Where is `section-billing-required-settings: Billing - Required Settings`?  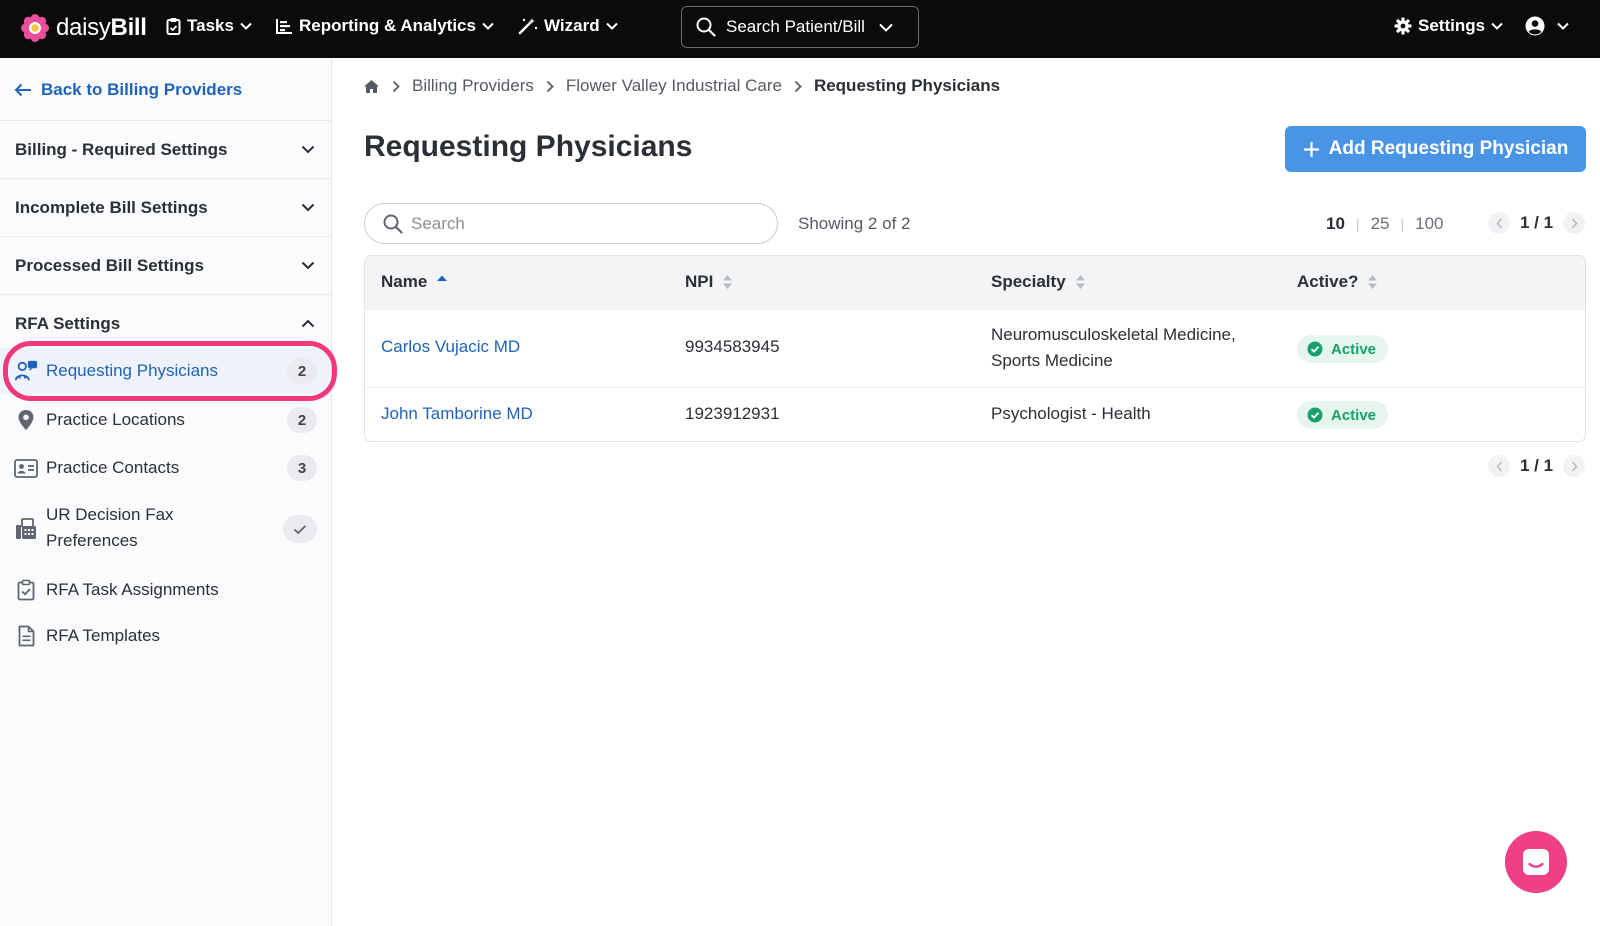 section-billing-required-settings: Billing - Required Settings is located at coordinates (165, 149).